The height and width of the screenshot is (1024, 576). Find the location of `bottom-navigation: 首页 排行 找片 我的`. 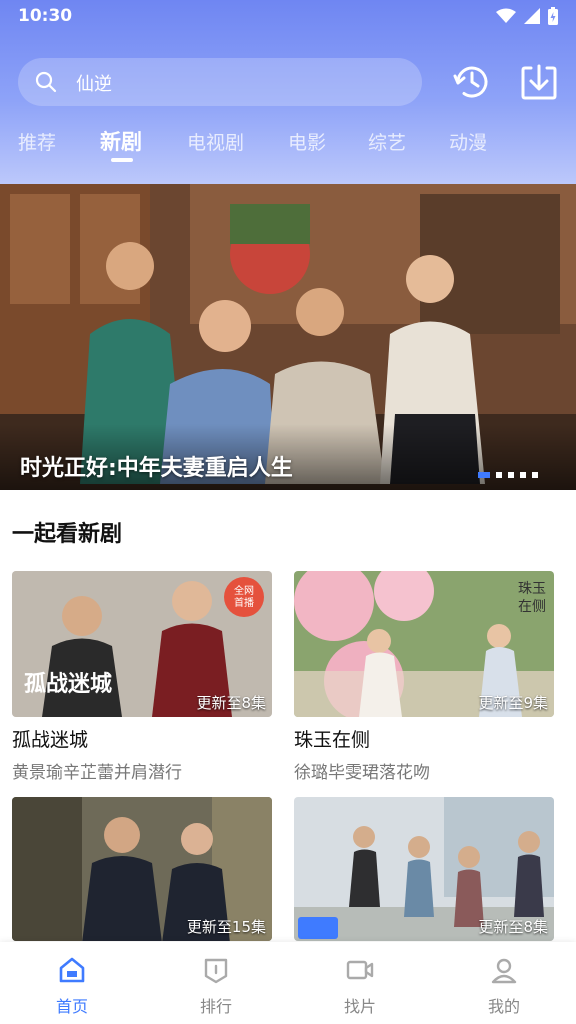

bottom-navigation: 首页 排行 找片 我的 is located at coordinates (288, 983).